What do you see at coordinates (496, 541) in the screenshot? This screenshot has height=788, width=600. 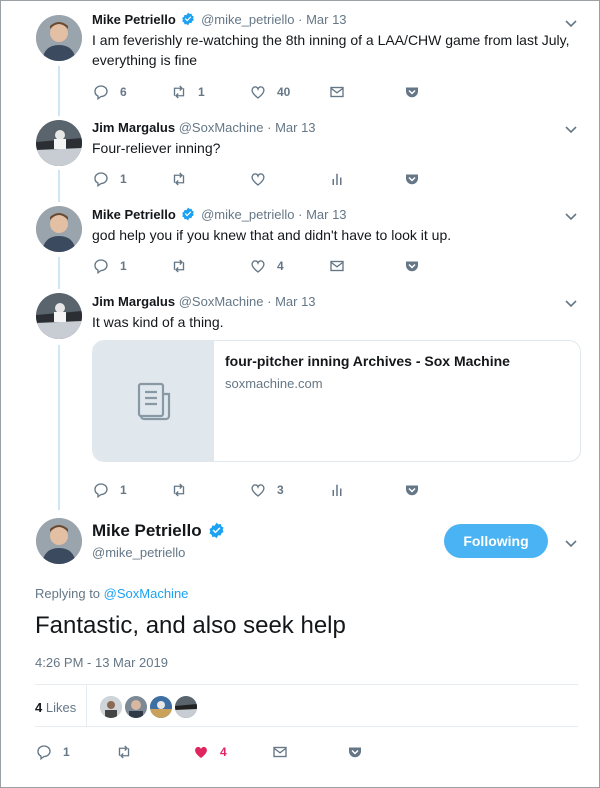 I see `following-button: Following` at bounding box center [496, 541].